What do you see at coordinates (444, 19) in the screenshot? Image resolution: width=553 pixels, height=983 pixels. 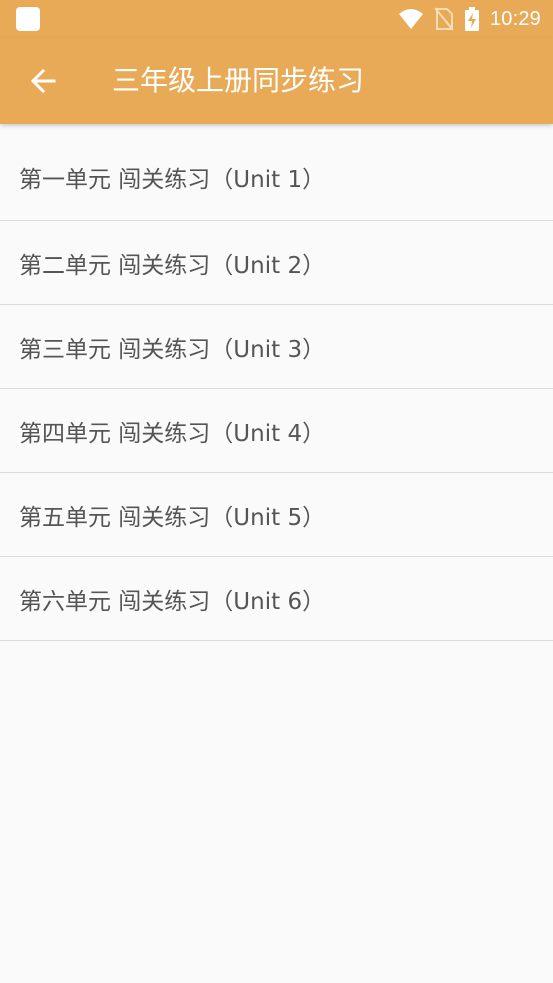 I see `no-sim-icon` at bounding box center [444, 19].